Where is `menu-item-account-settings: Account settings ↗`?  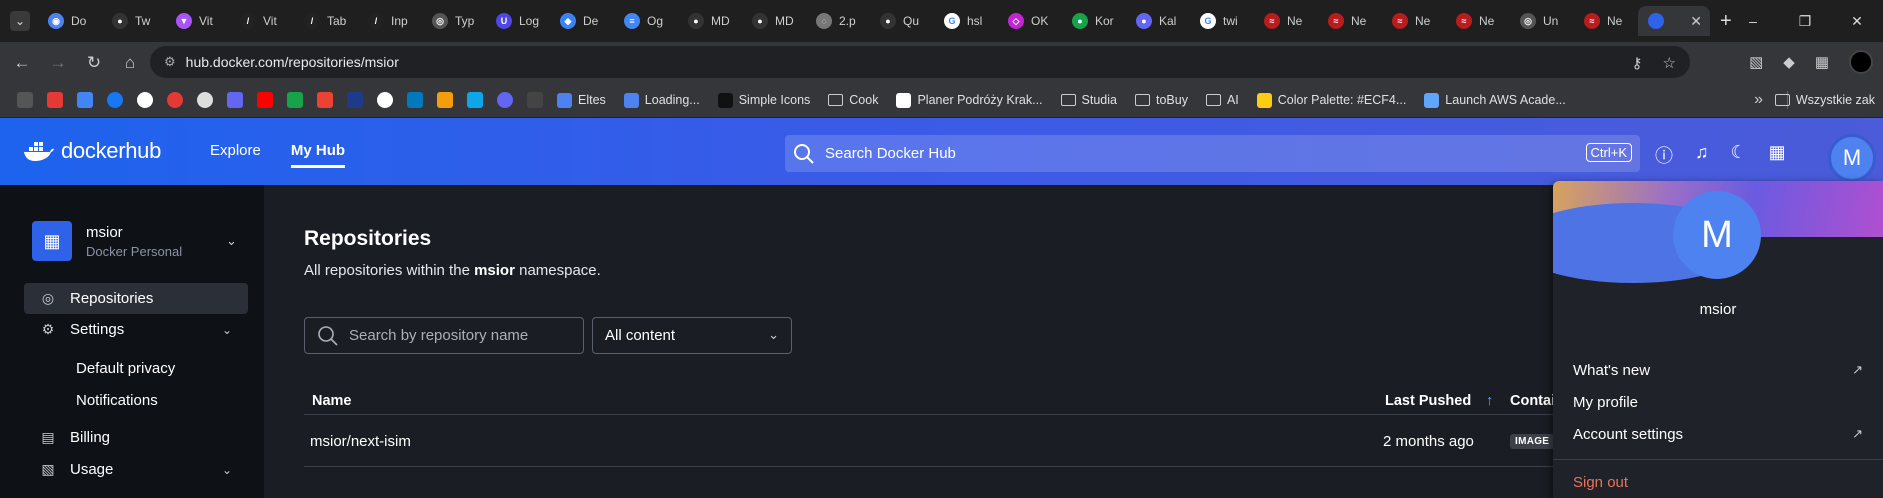
menu-item-account-settings: Account settings ↗ is located at coordinates (1718, 434).